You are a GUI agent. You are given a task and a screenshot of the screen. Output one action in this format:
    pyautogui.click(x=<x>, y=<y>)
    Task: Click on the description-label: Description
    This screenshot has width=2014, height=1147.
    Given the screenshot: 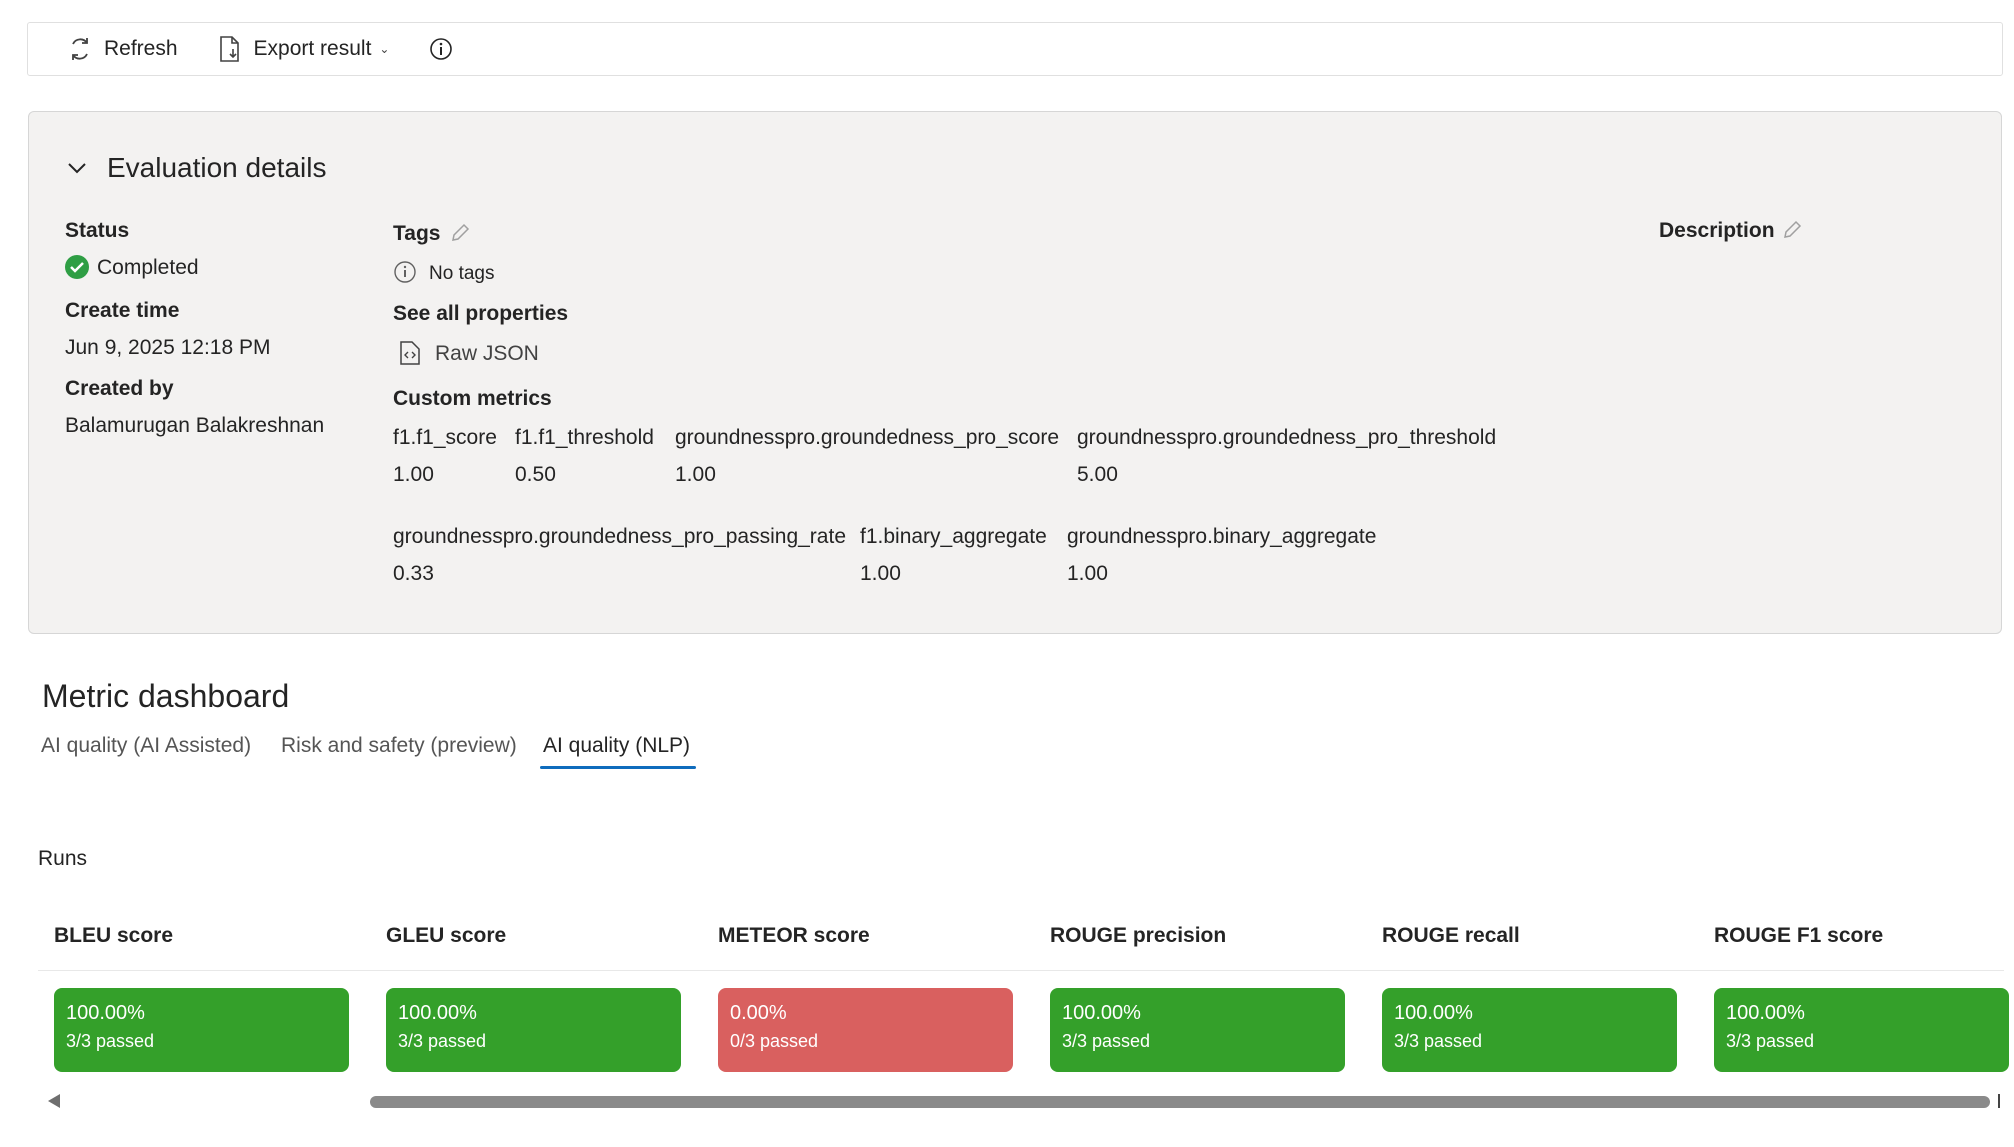 What is the action you would take?
    pyautogui.click(x=1717, y=230)
    